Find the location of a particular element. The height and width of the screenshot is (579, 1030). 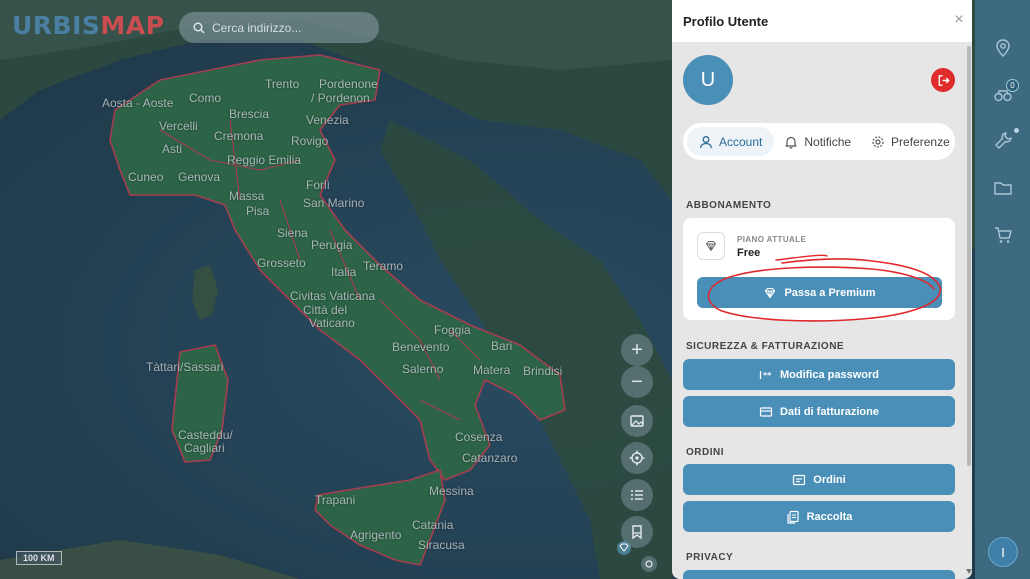

security-section-label: SICUREZZA & FATTURAZIONE is located at coordinates (765, 346).